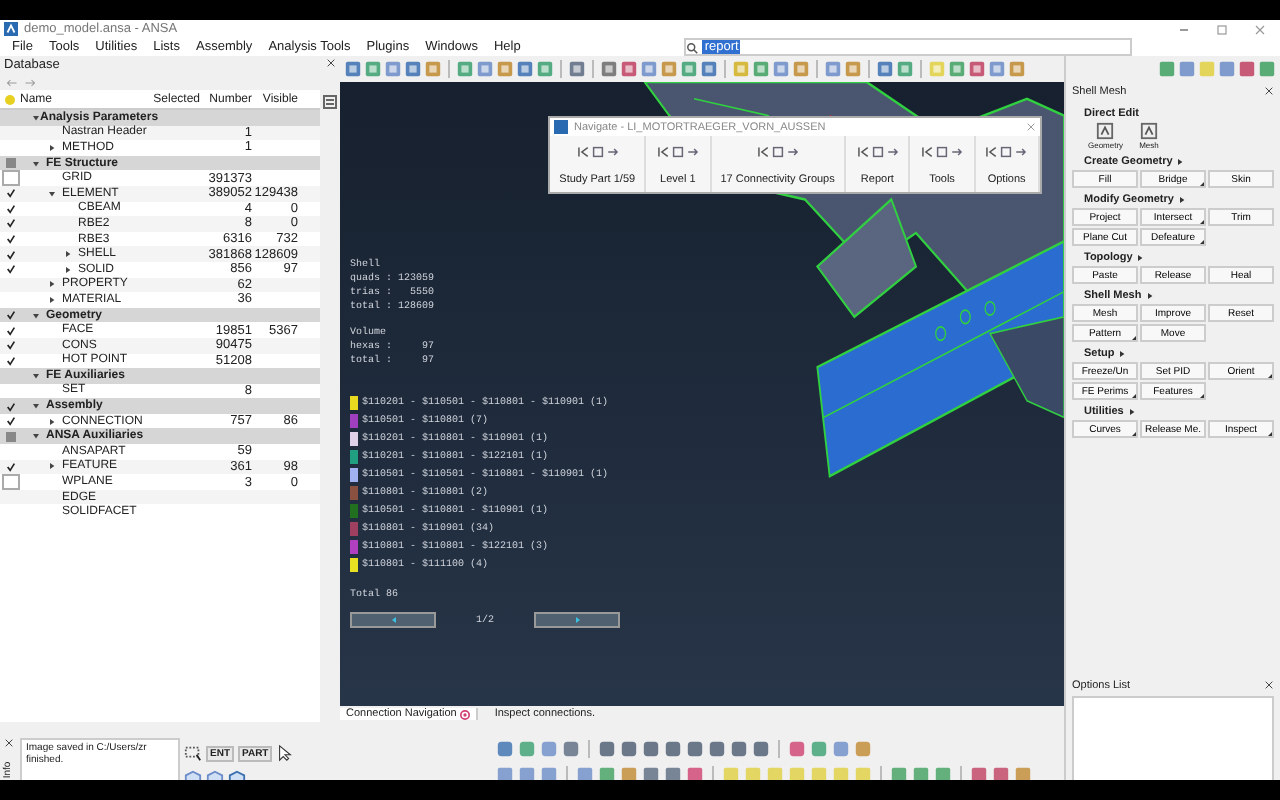  What do you see at coordinates (285, 753) in the screenshot?
I see `pointer-icon` at bounding box center [285, 753].